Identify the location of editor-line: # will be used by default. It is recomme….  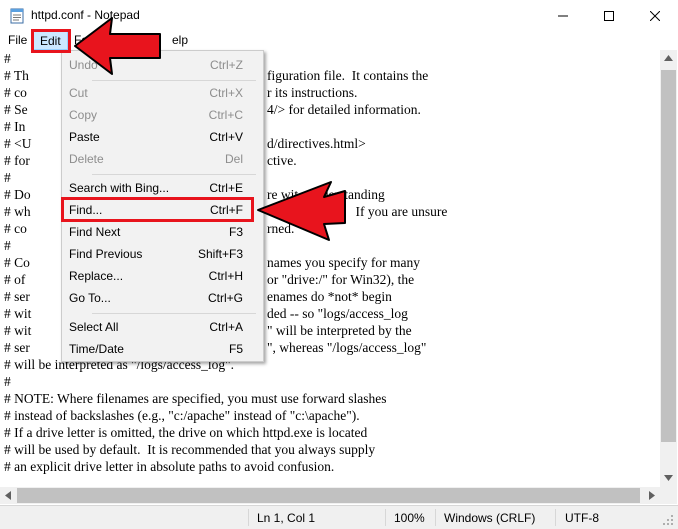
(190, 449).